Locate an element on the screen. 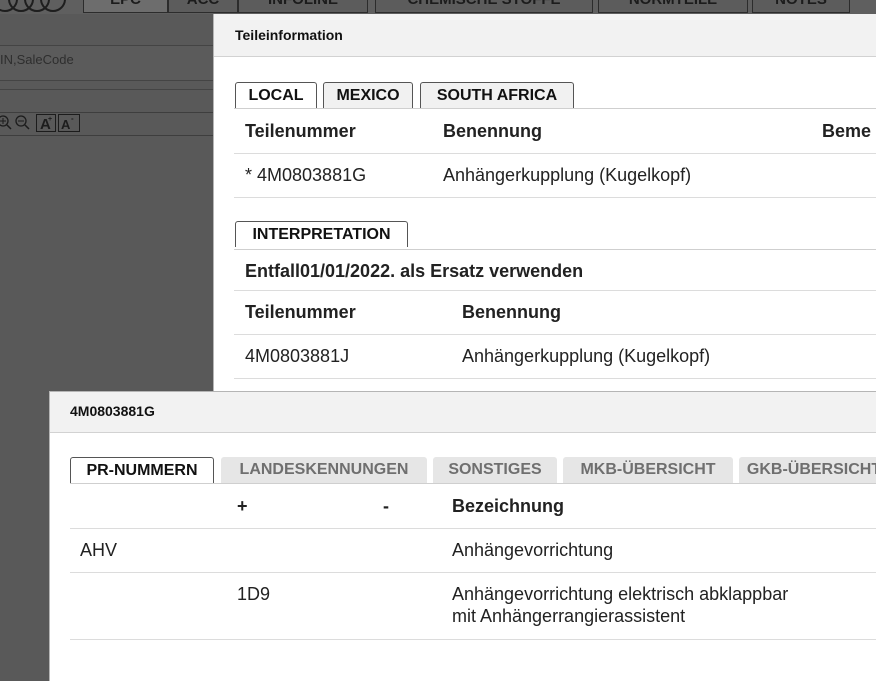 This screenshot has height=681, width=876. pr-plus-cell: 1D9 is located at coordinates (254, 594).